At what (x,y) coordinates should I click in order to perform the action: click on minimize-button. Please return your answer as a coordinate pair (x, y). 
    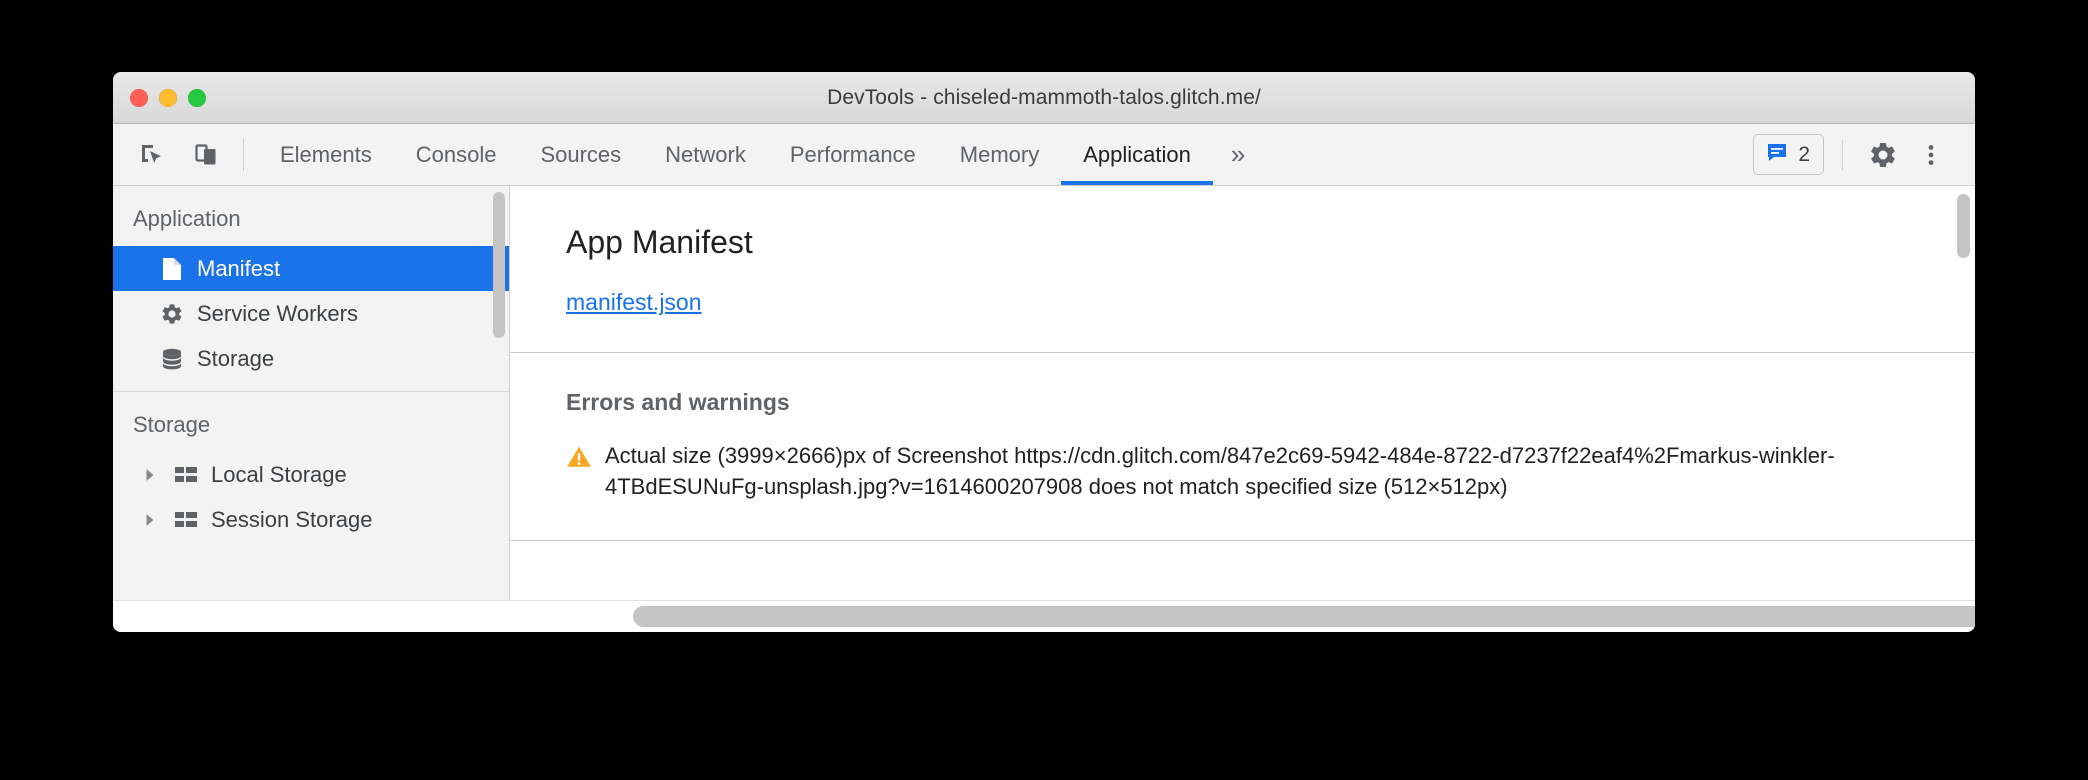
    Looking at the image, I should click on (168, 98).